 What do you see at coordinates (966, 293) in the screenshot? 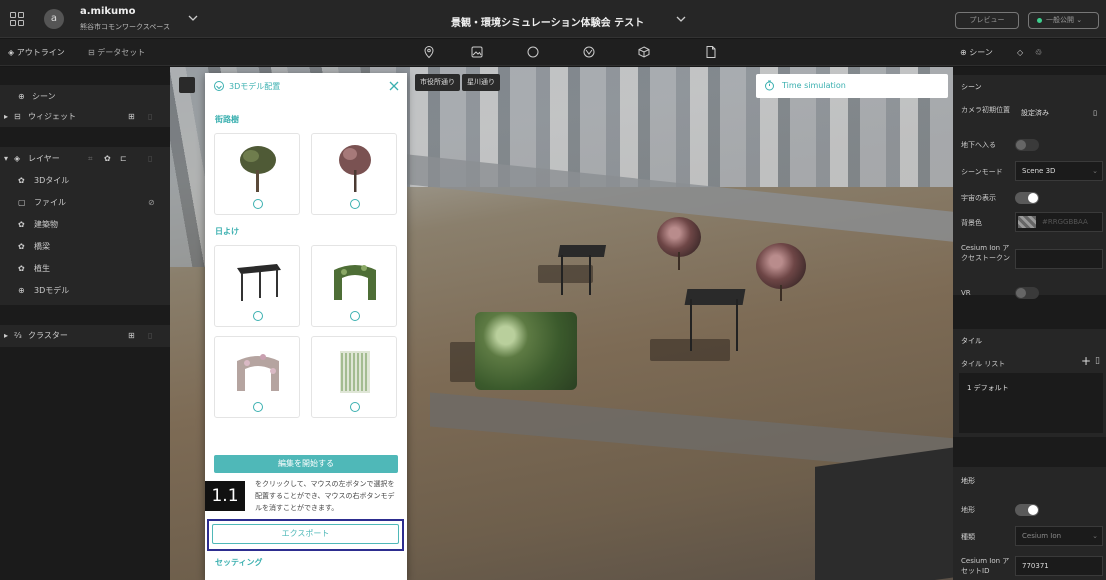
I see `vr-label: VR` at bounding box center [966, 293].